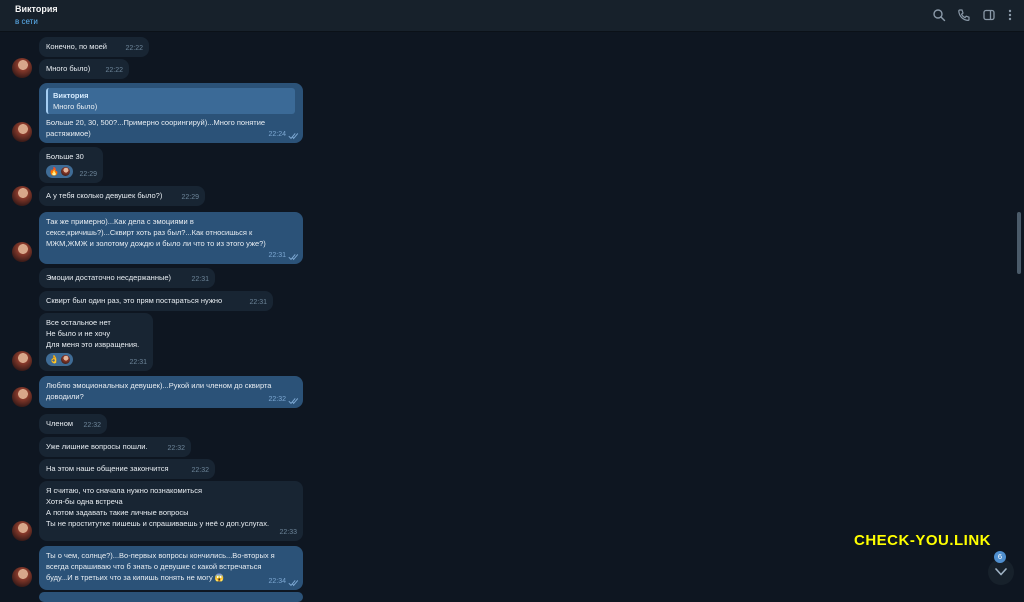 The height and width of the screenshot is (602, 1024). I want to click on unread-count-badge: 6, so click(1000, 557).